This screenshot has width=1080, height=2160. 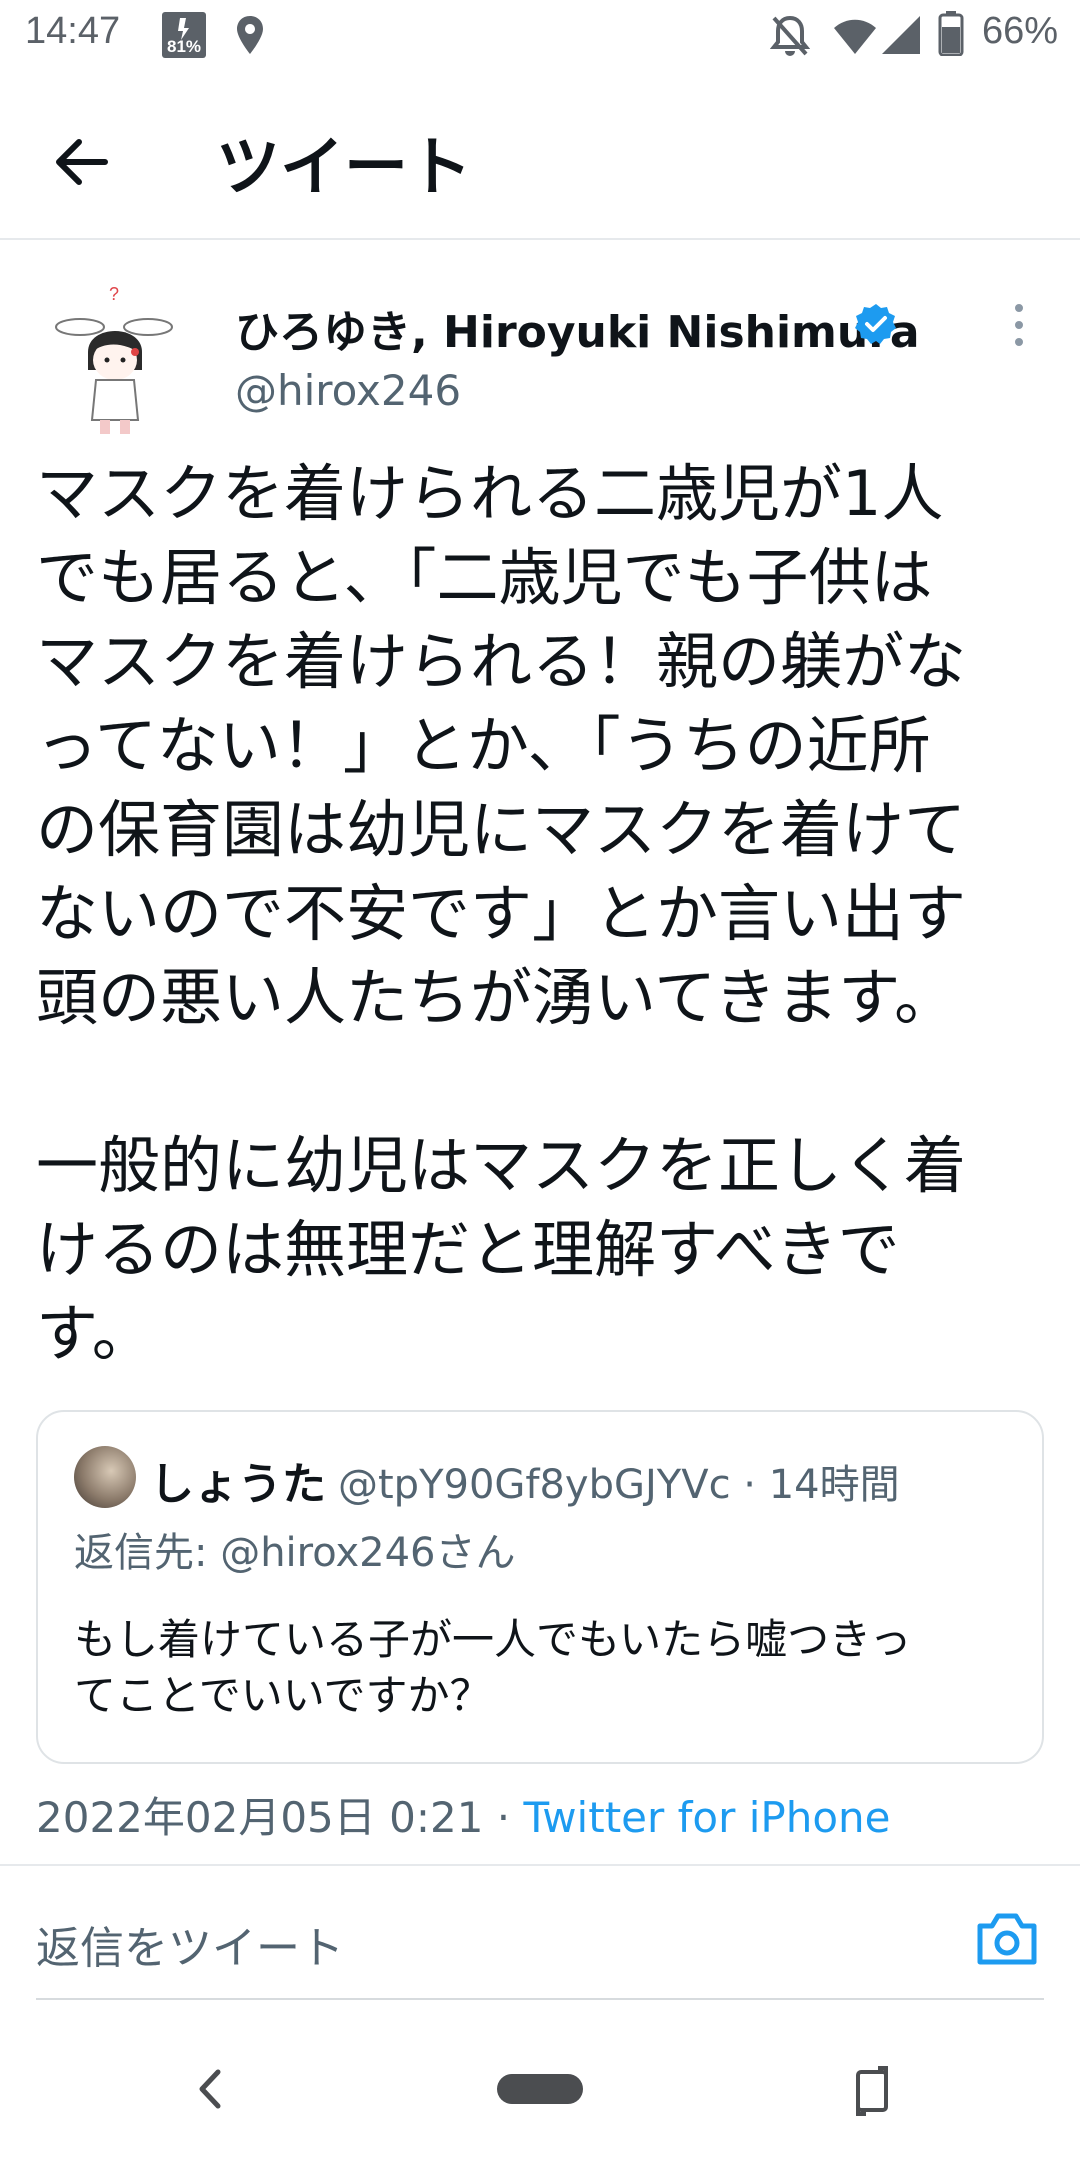 What do you see at coordinates (540, 156) in the screenshot?
I see `app-header: ツイート` at bounding box center [540, 156].